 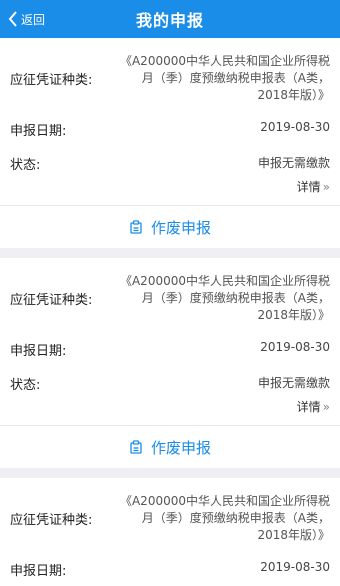 I want to click on back-label: 返回, so click(x=33, y=19).